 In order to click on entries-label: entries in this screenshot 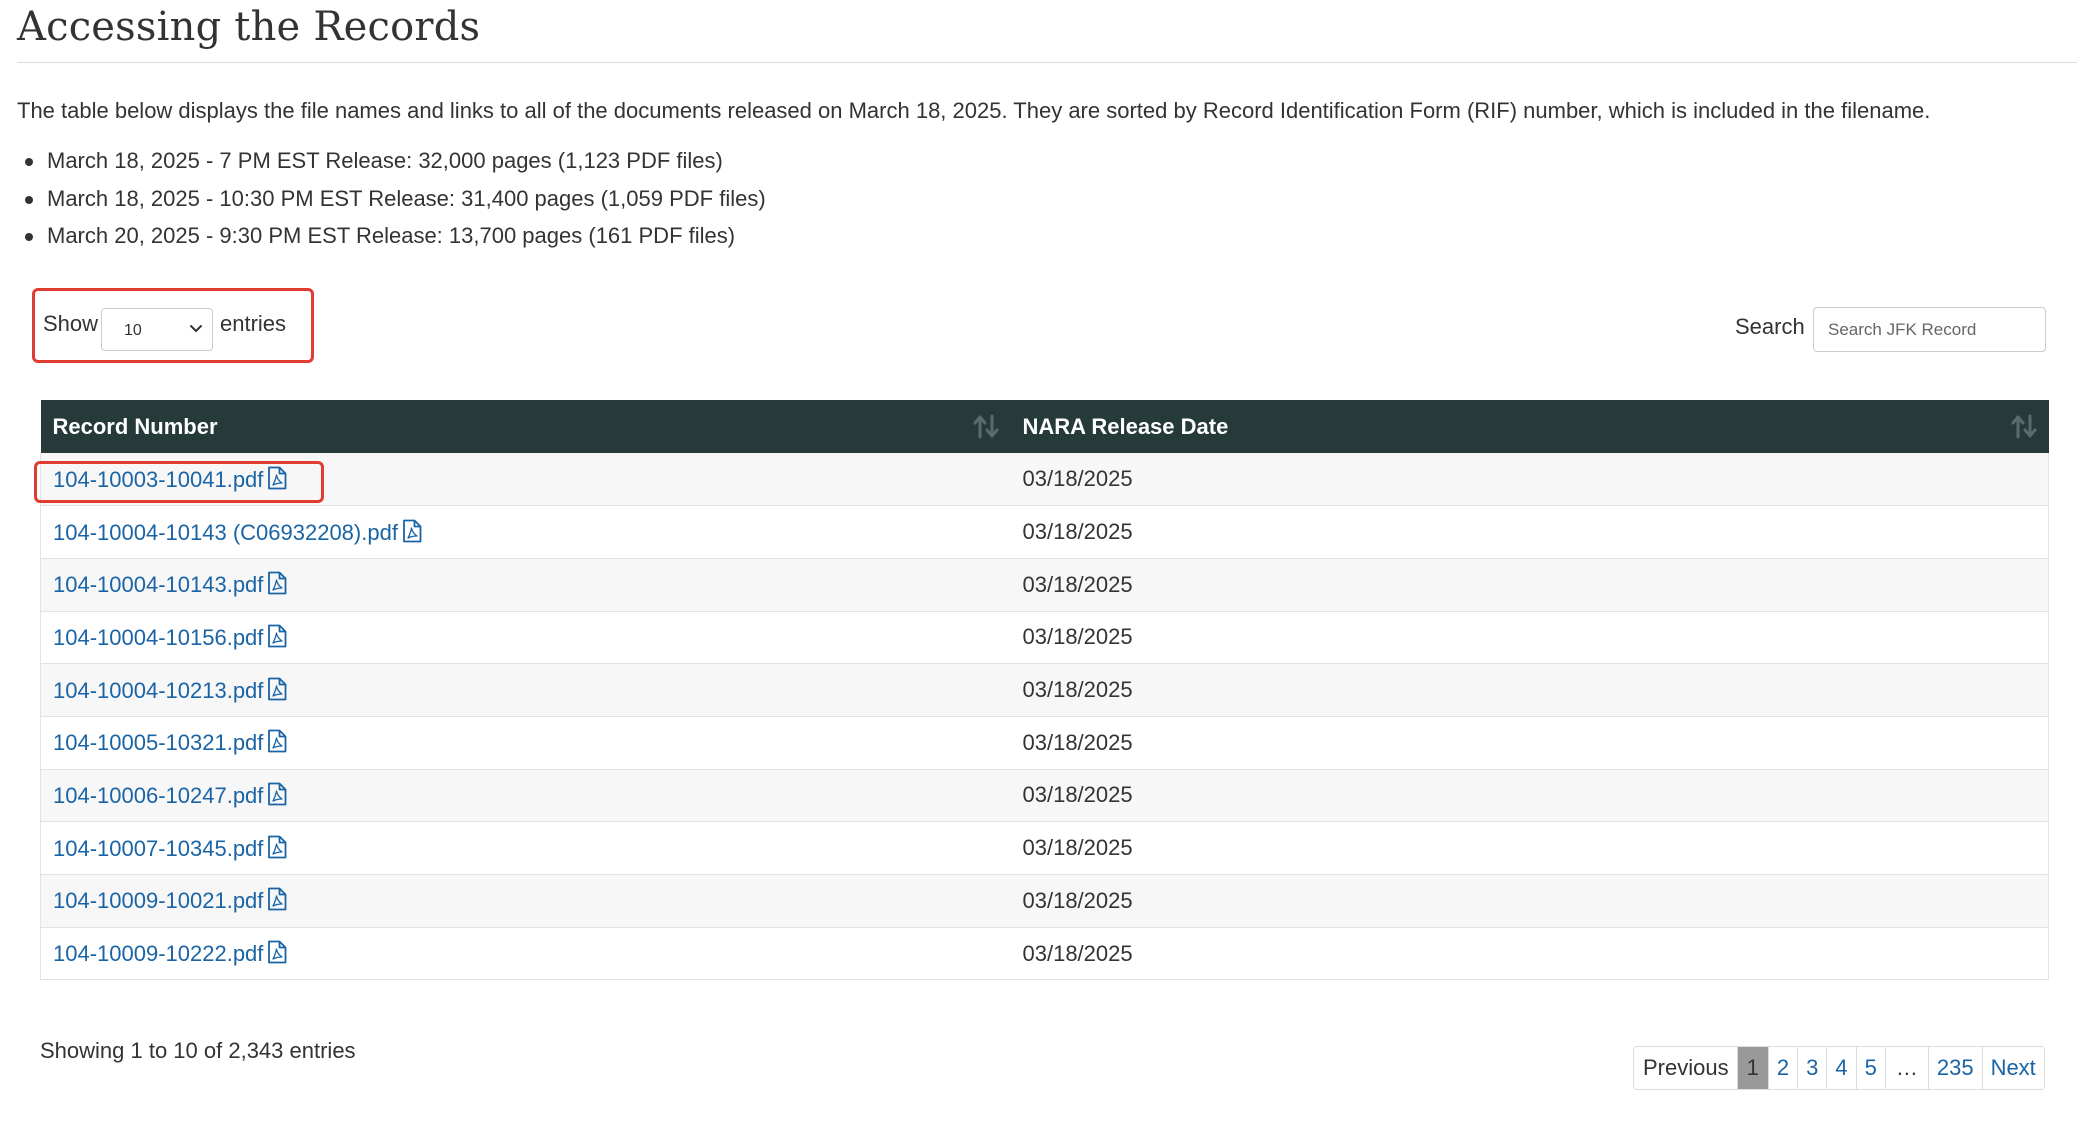, I will do `click(253, 323)`.